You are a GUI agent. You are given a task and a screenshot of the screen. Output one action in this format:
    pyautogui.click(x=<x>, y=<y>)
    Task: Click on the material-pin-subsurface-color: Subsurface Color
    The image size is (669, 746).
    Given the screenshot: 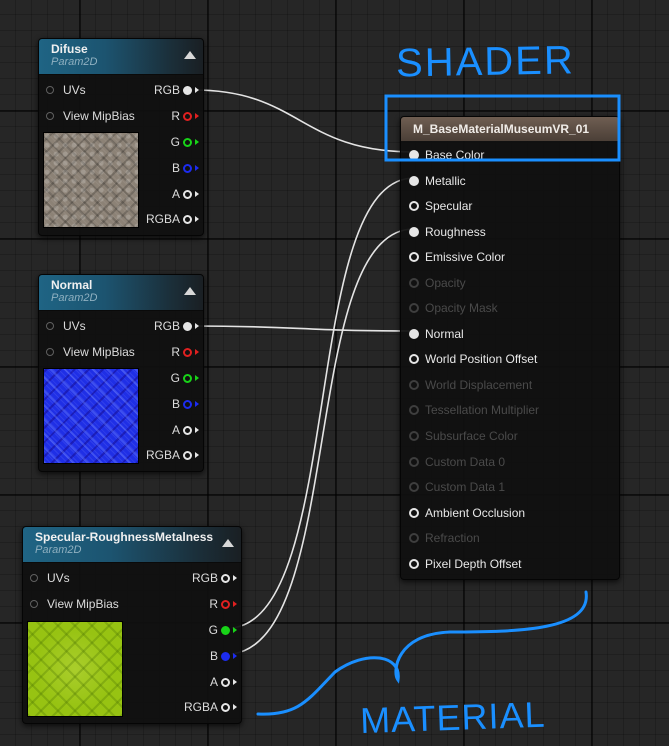 What is the action you would take?
    pyautogui.click(x=463, y=436)
    